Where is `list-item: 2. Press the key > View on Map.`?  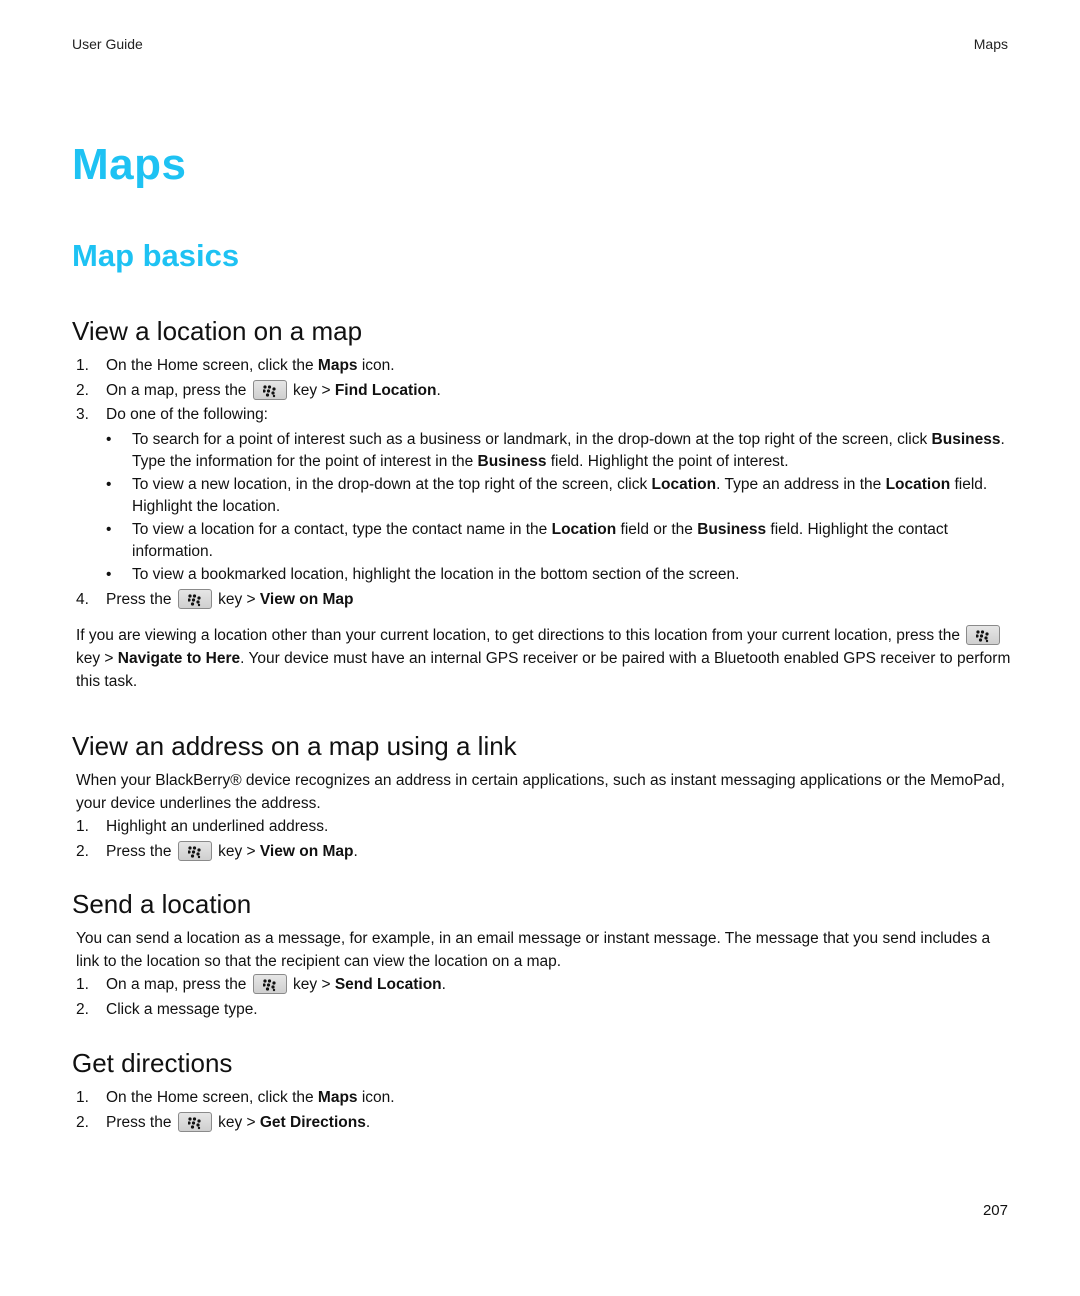 list-item: 2. Press the key > View on Map. is located at coordinates (217, 850).